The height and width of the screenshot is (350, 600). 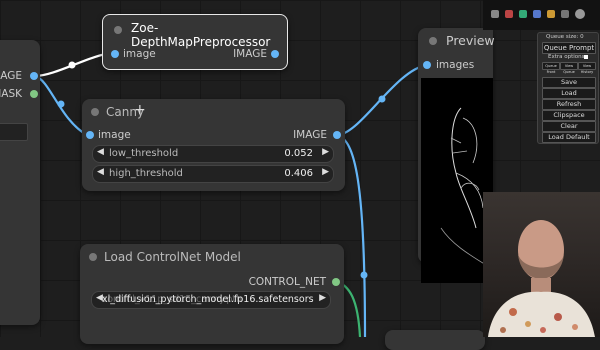 I want to click on presenter-figure, so click(x=541, y=278).